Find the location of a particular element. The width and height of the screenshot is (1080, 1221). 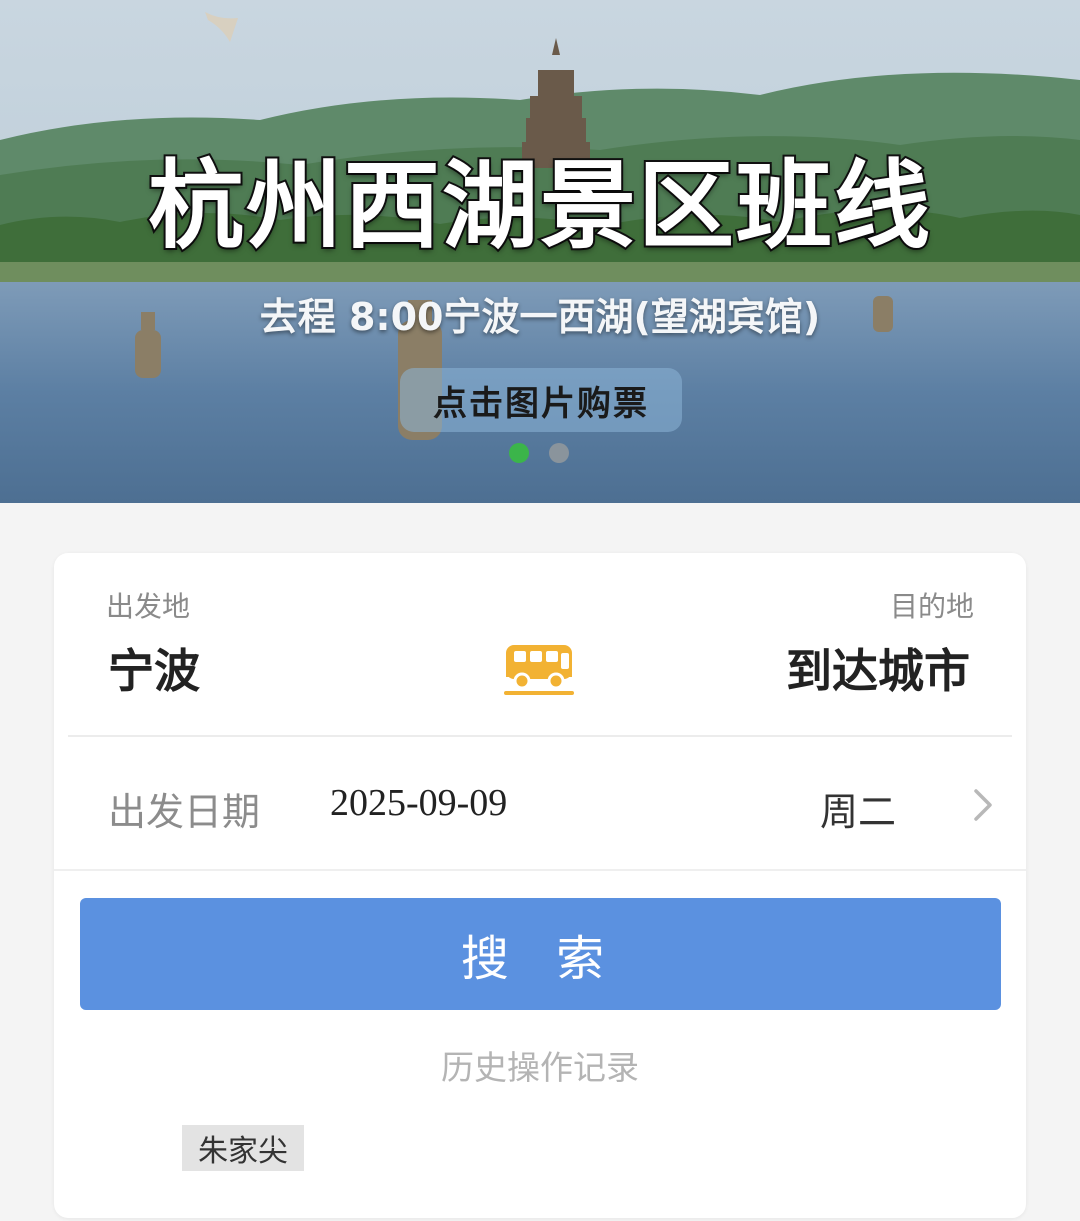

departure-weekday: 周二 is located at coordinates (858, 812).